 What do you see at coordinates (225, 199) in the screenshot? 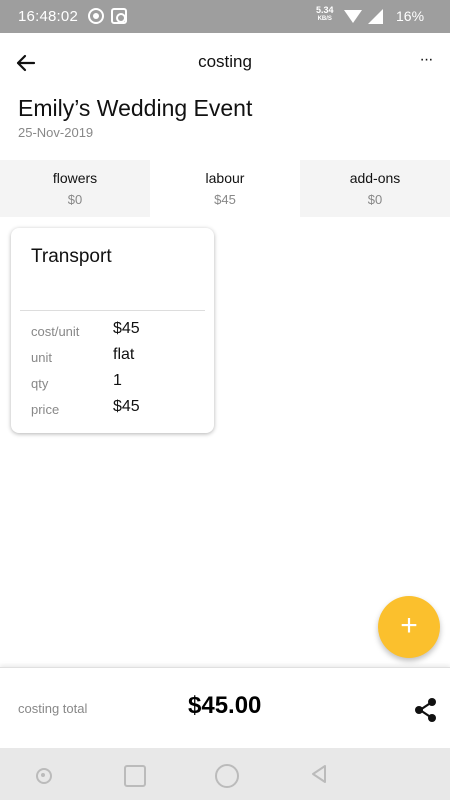
I see `tab-amount: $45` at bounding box center [225, 199].